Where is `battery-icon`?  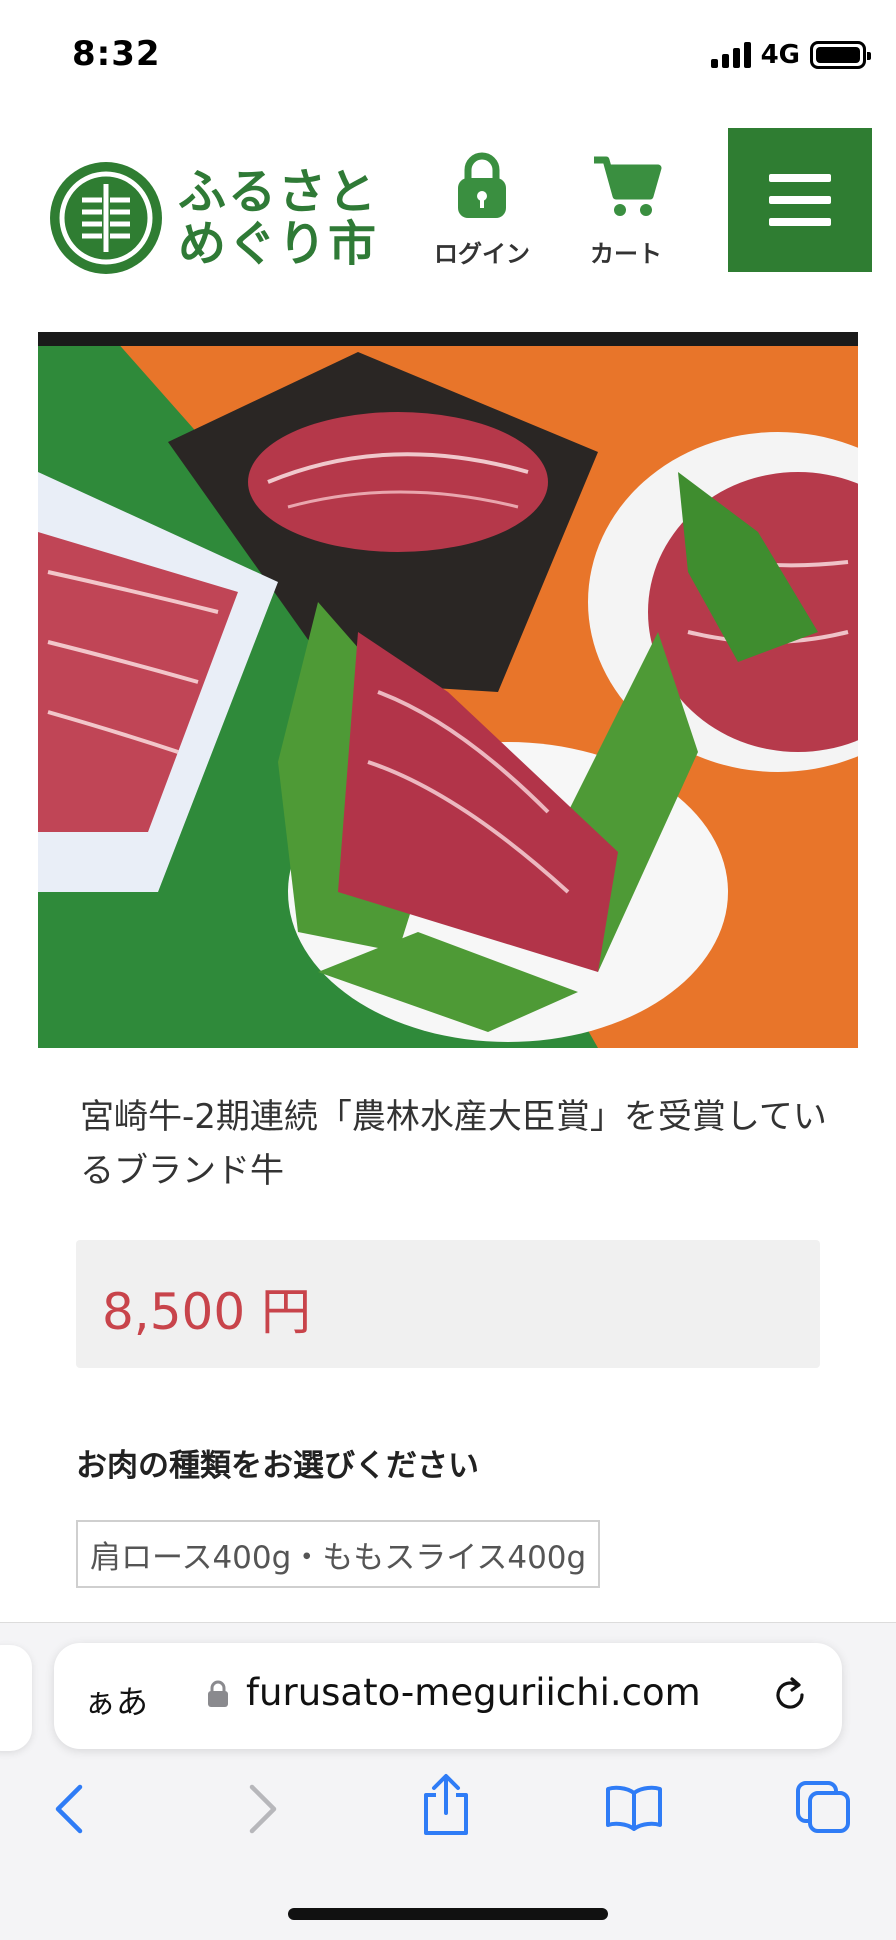 battery-icon is located at coordinates (840, 55).